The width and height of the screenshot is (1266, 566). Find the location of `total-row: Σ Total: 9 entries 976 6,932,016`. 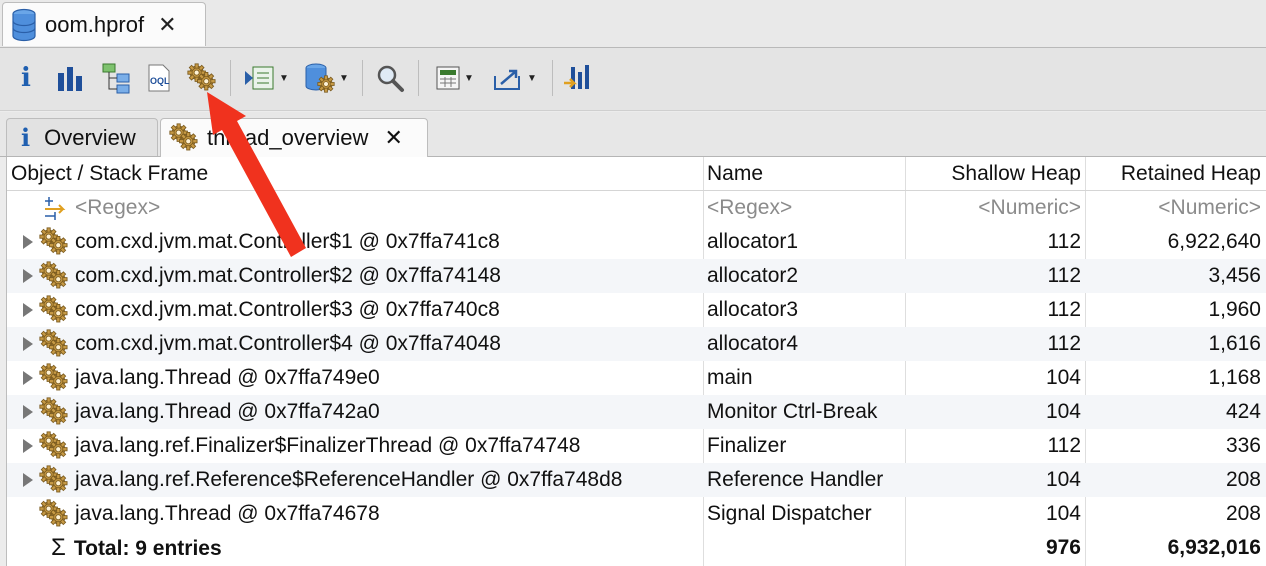

total-row: Σ Total: 9 entries 976 6,932,016 is located at coordinates (636, 548).